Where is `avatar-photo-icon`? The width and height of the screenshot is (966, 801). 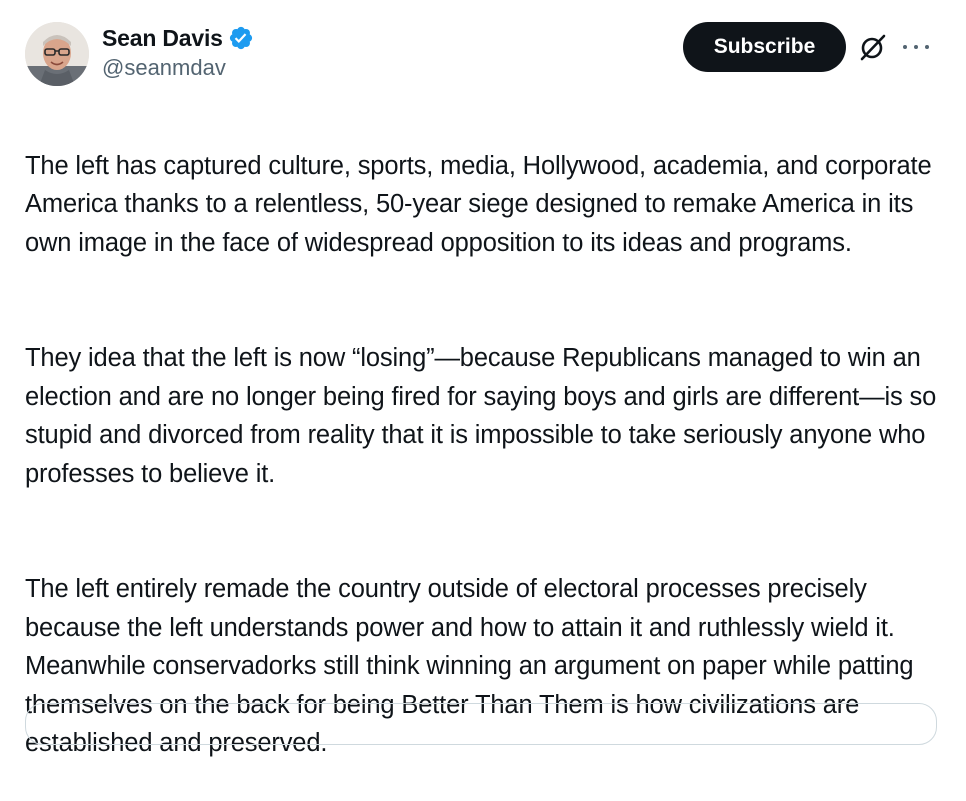
avatar-photo-icon is located at coordinates (57, 54).